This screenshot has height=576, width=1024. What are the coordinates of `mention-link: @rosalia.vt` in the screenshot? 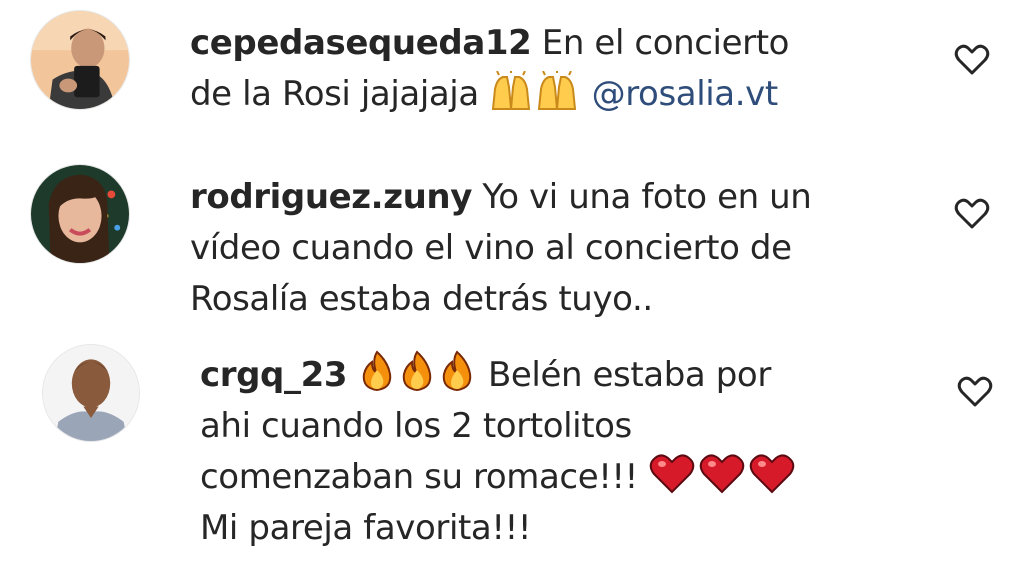 It's located at (685, 94).